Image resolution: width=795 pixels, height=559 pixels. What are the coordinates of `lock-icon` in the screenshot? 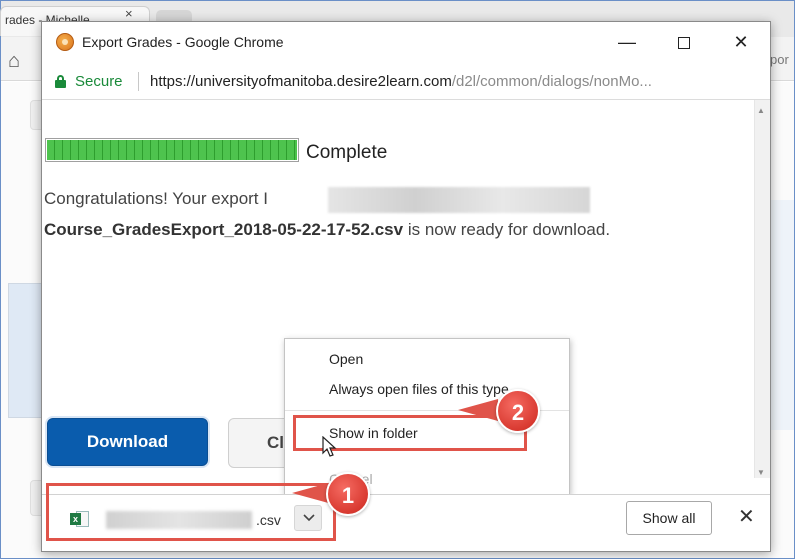 It's located at (60, 81).